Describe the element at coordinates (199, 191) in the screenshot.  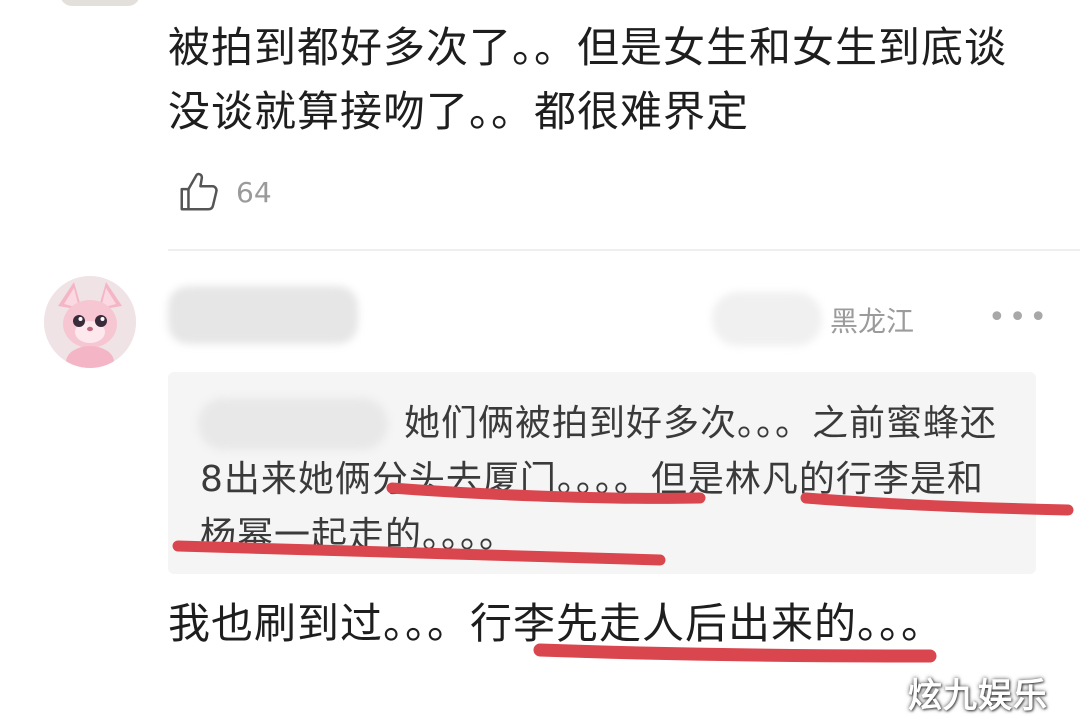
I see `thumbs-up-icon` at that location.